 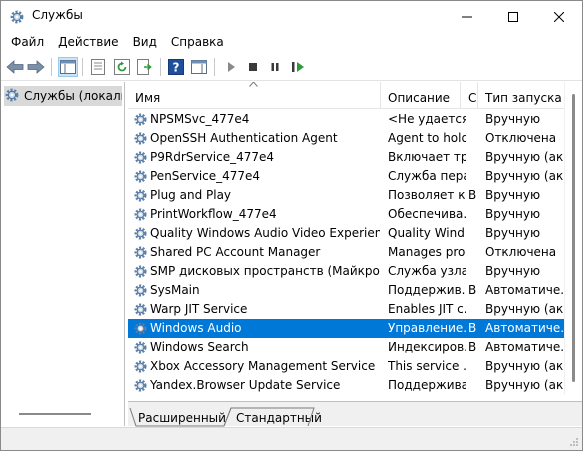 I want to click on tree-item-services-local: Службы (локальные), so click(x=63, y=96).